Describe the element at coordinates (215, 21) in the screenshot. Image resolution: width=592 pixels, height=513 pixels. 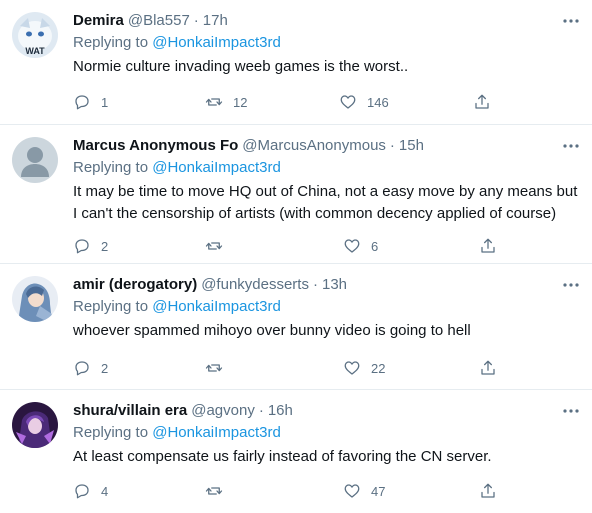
I see `timestamp: 17h` at that location.